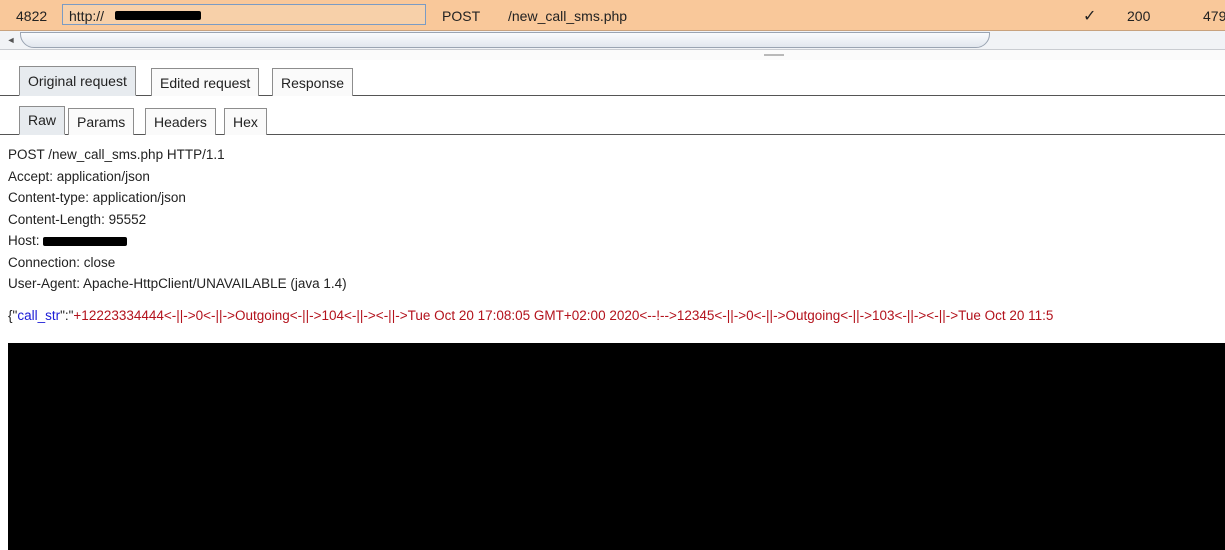  I want to click on edited-check-icon: ✓, so click(1090, 16).